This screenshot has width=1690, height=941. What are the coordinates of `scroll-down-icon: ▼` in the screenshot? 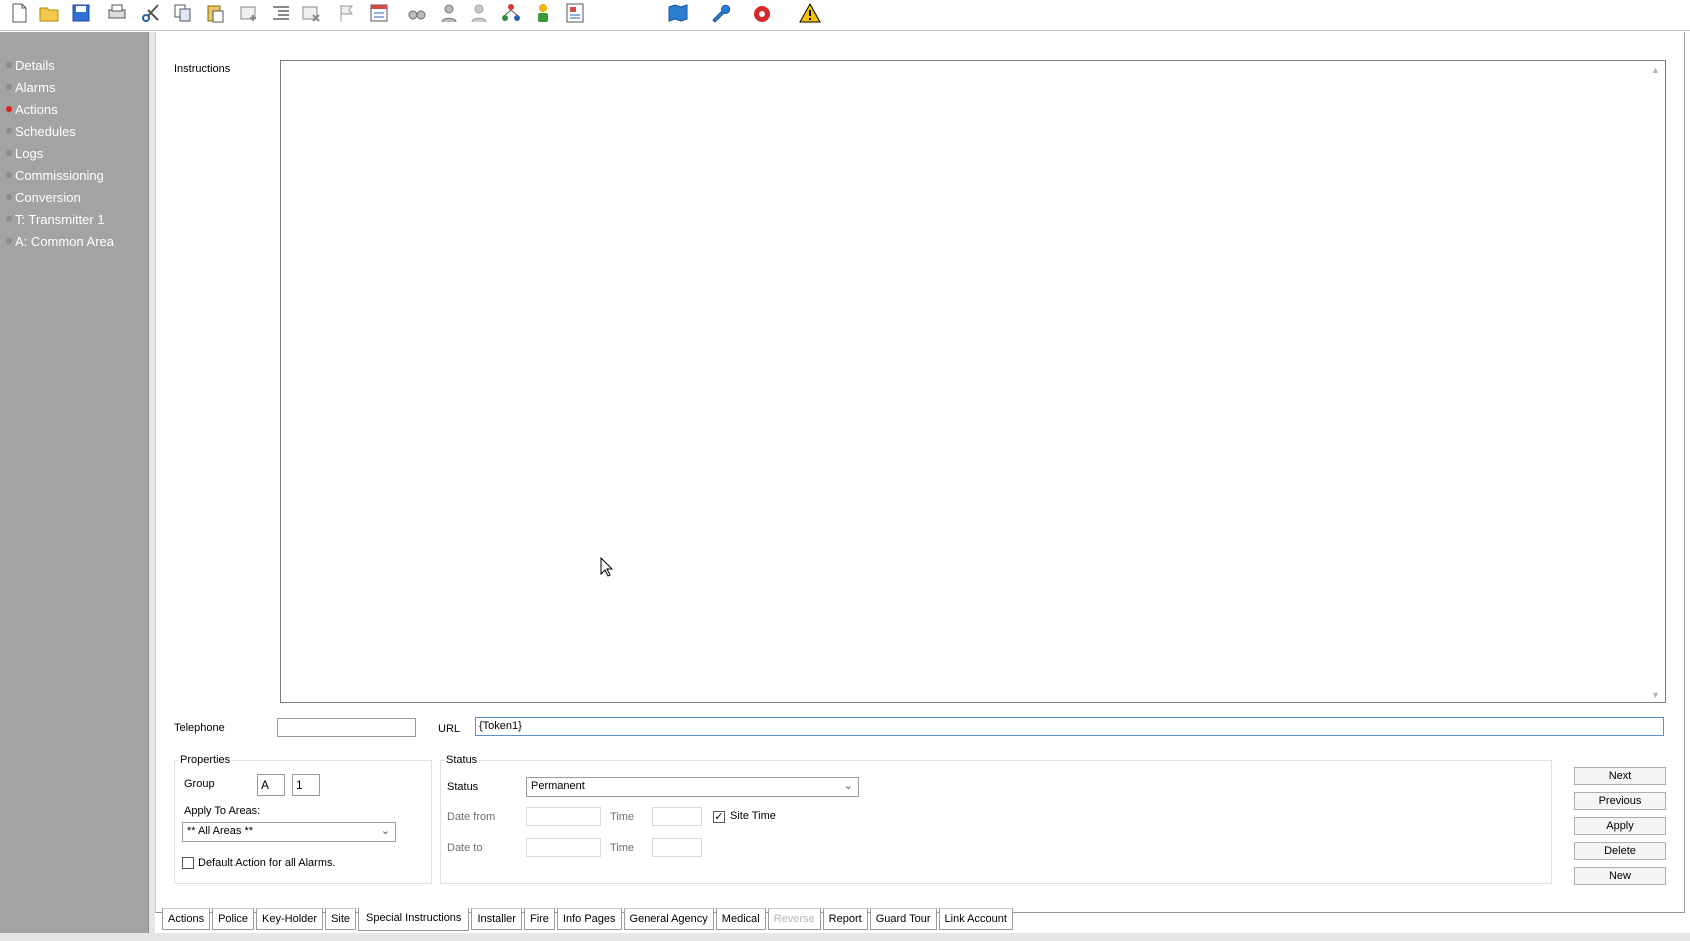 It's located at (1655, 695).